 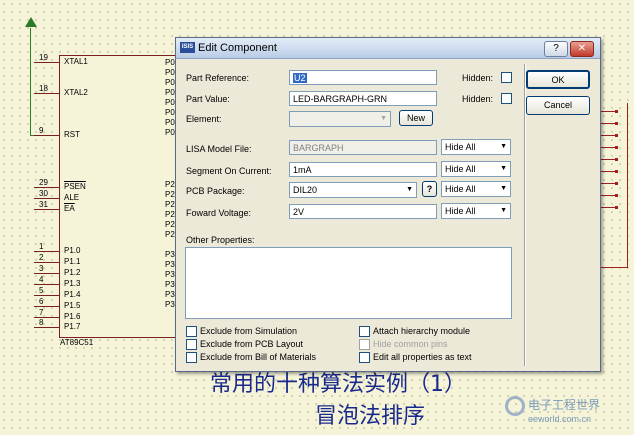 What do you see at coordinates (72, 250) in the screenshot?
I see `pin-label: P1.0` at bounding box center [72, 250].